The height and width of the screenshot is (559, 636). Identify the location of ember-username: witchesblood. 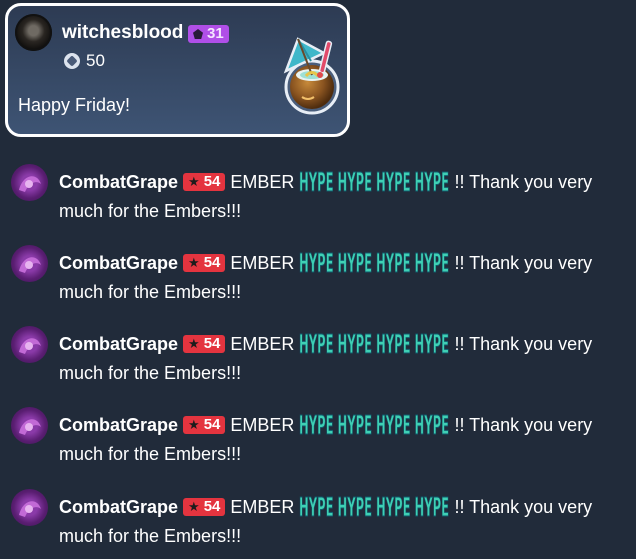
(122, 33).